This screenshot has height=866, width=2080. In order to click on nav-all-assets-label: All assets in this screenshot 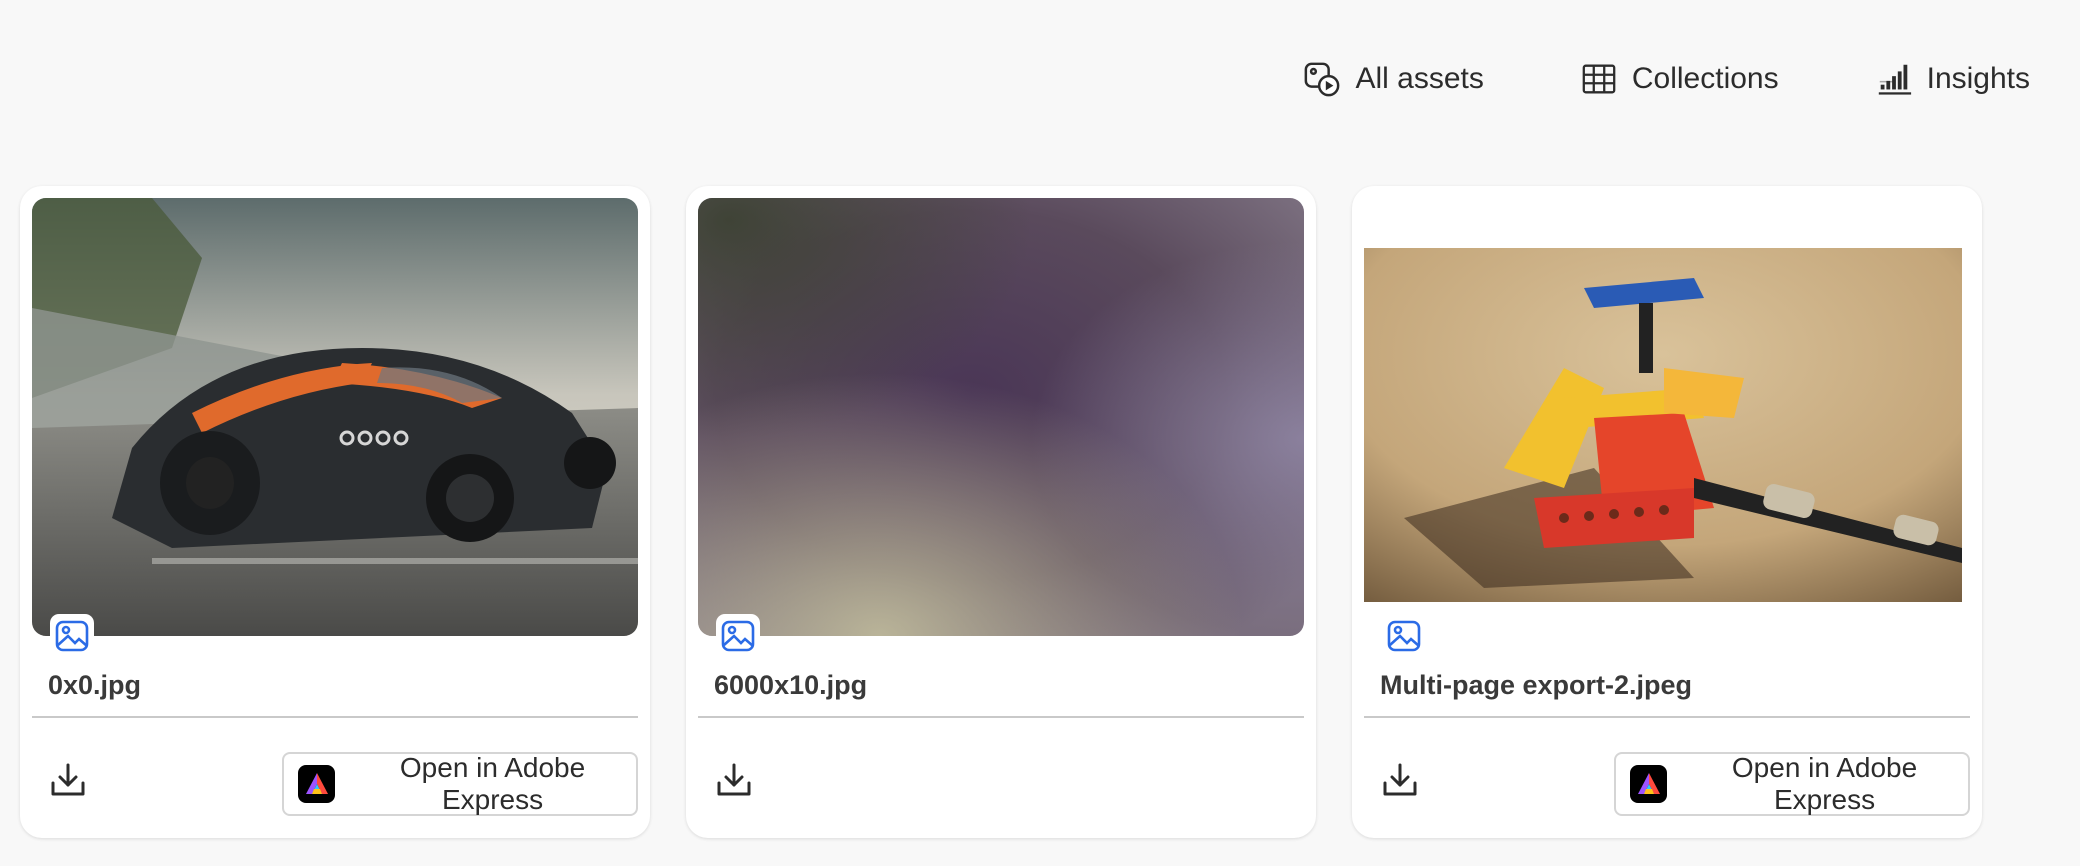, I will do `click(1419, 78)`.